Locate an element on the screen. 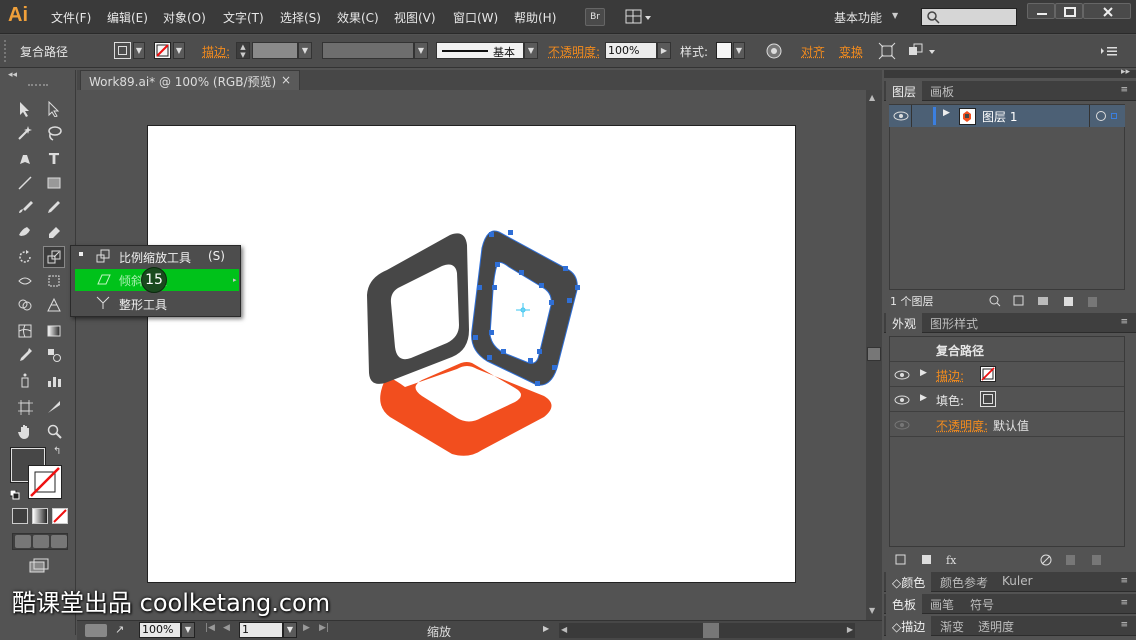 The image size is (1136, 640). tab-transparency: 透明度 is located at coordinates (996, 626).